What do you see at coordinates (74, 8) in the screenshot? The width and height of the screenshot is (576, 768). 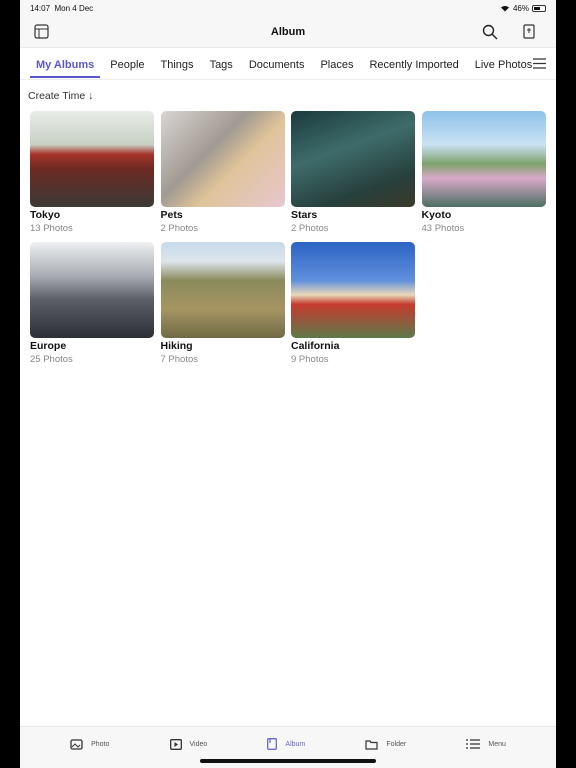 I see `status-date: Mon 4 Dec` at bounding box center [74, 8].